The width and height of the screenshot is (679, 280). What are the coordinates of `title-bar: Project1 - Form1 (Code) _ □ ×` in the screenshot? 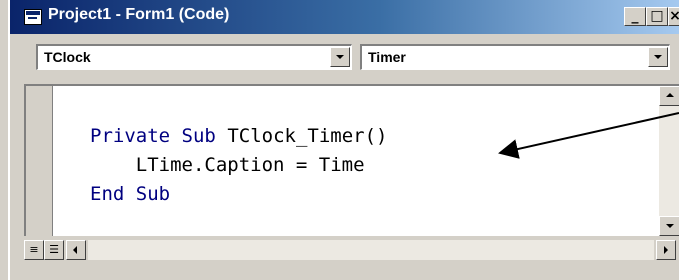 It's located at (344, 17).